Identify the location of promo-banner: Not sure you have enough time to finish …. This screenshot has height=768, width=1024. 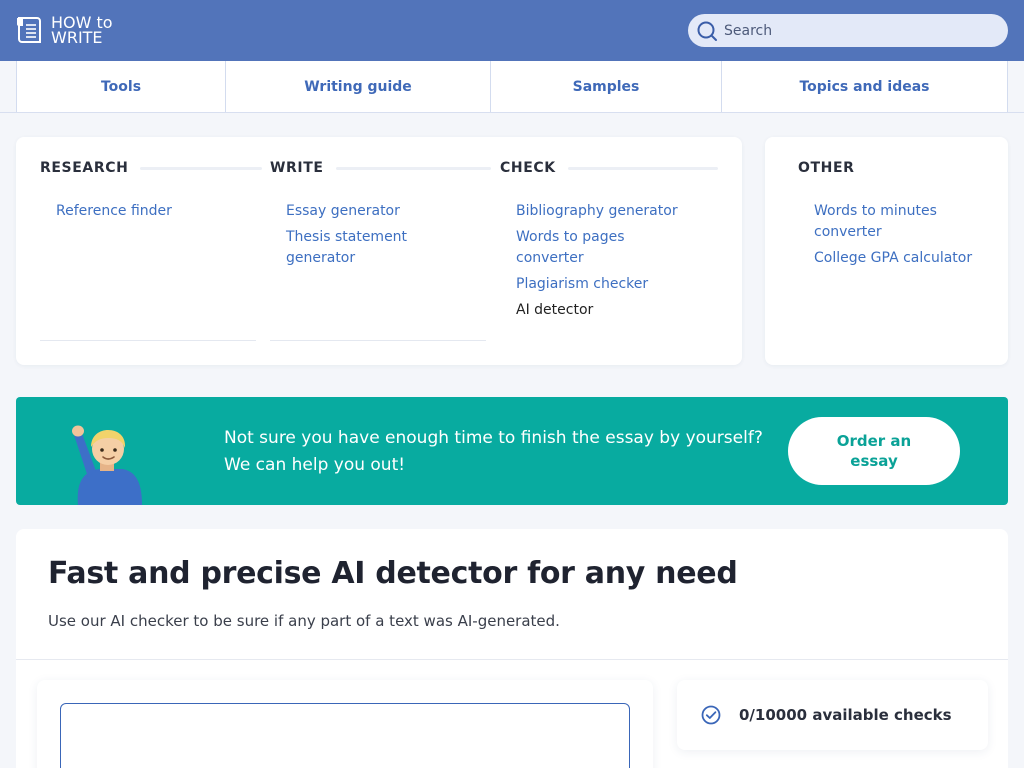
(512, 451).